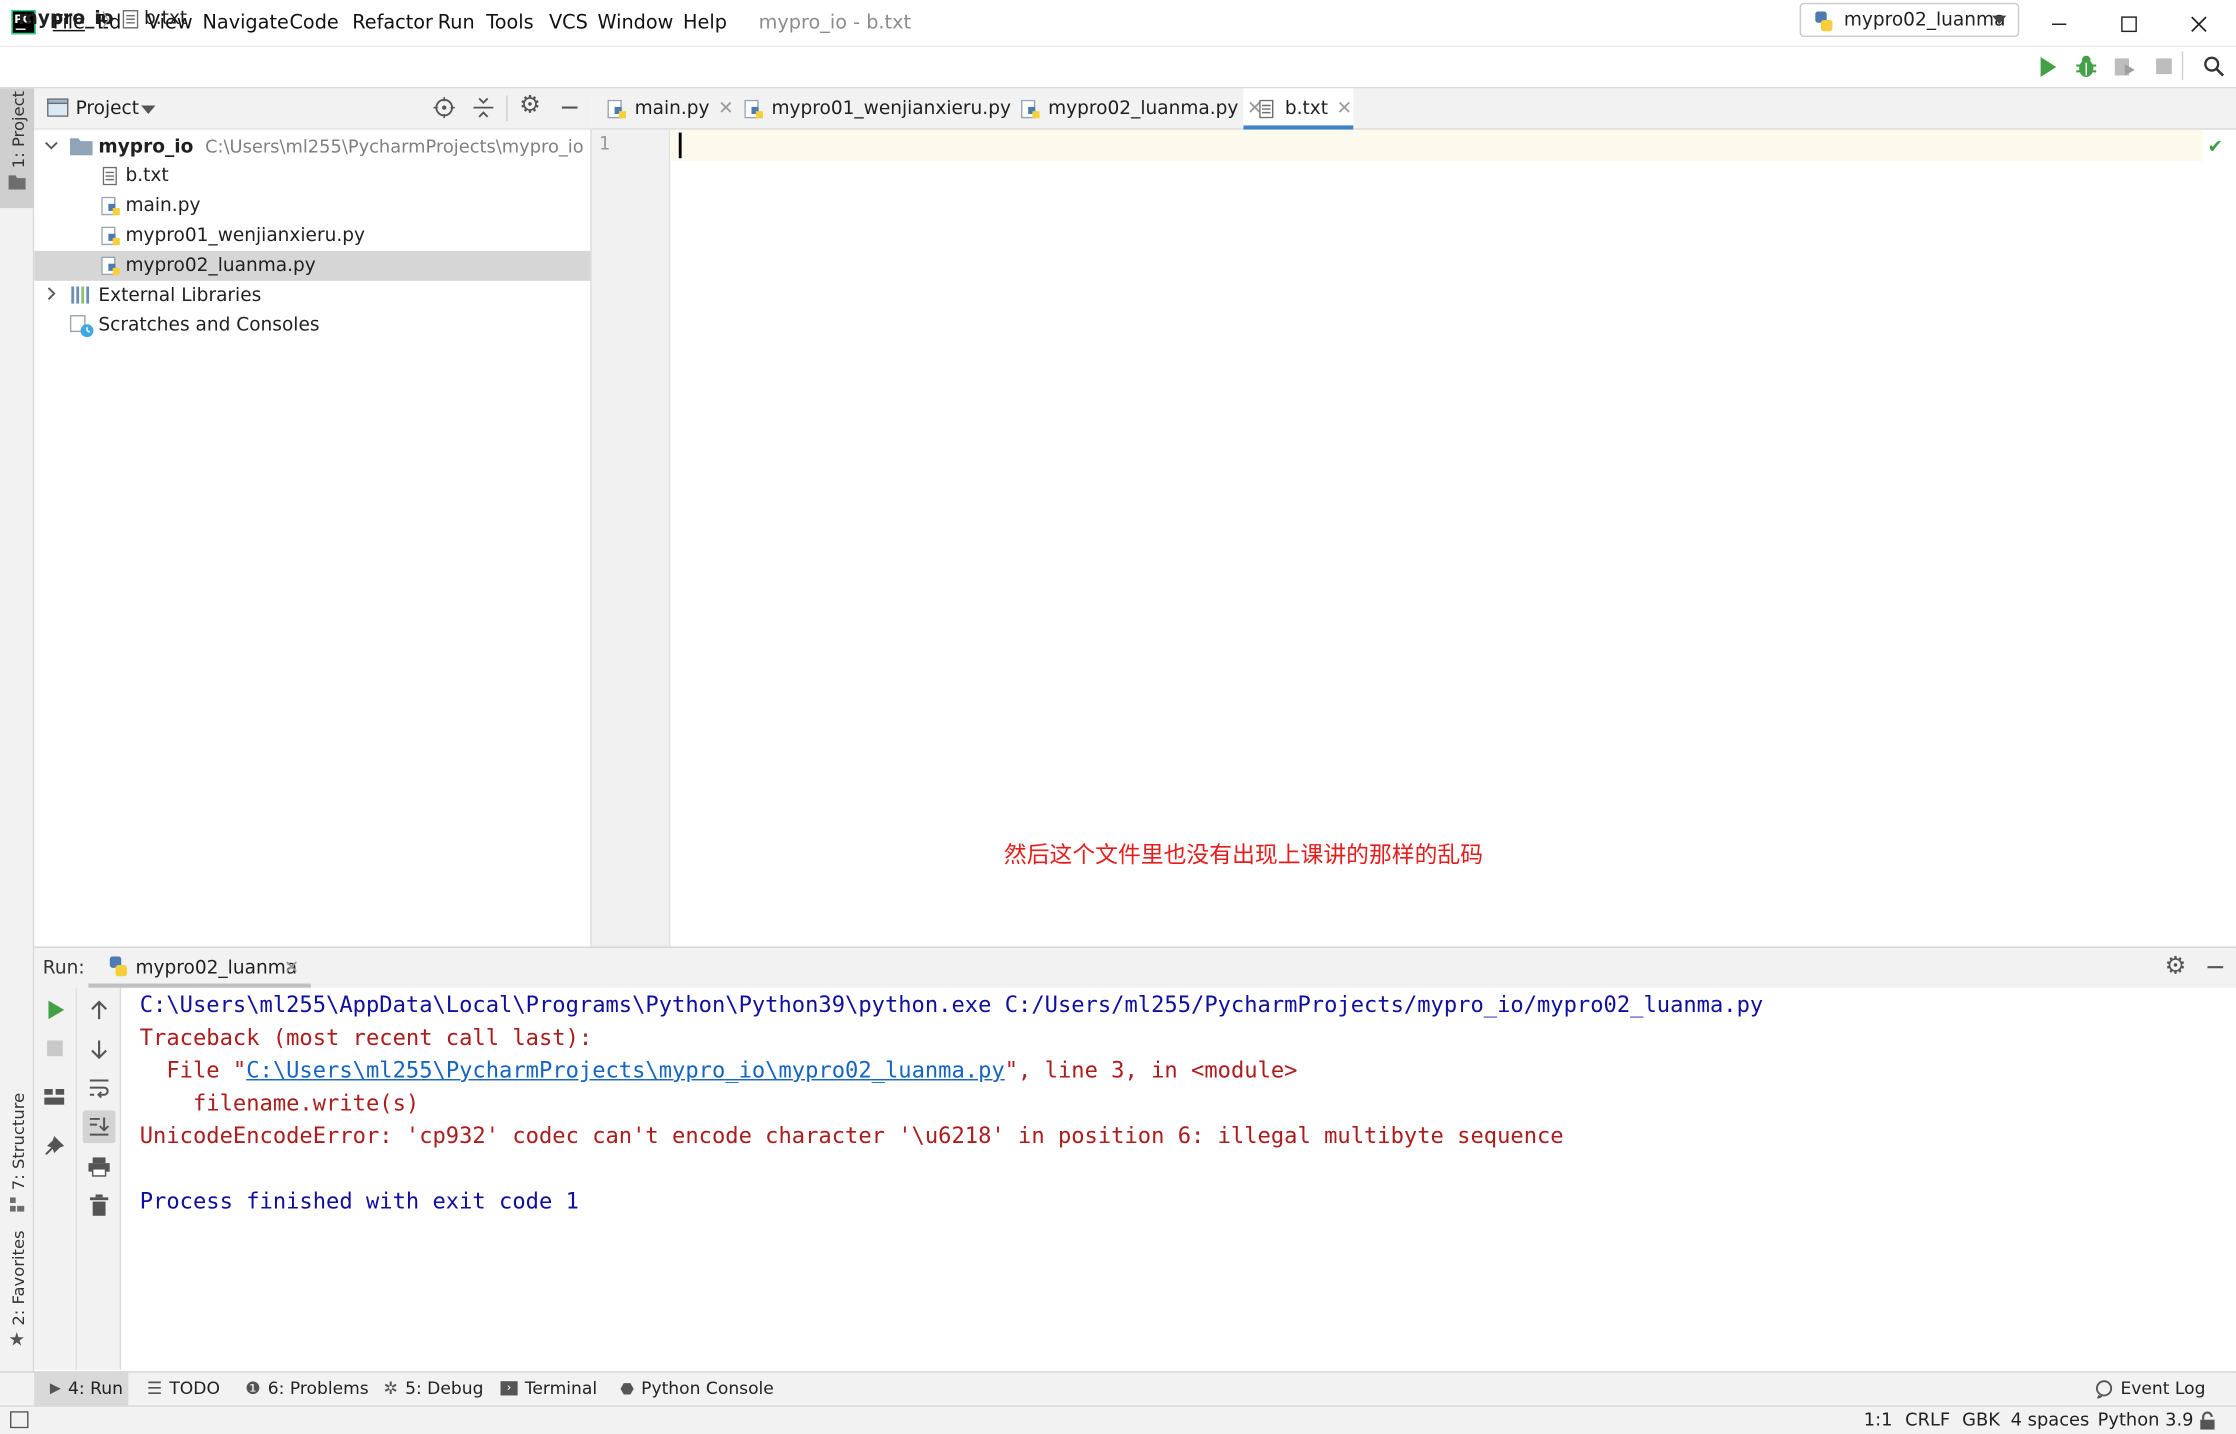  Describe the element at coordinates (509, 22) in the screenshot. I see `menu-tools: Tools` at that location.